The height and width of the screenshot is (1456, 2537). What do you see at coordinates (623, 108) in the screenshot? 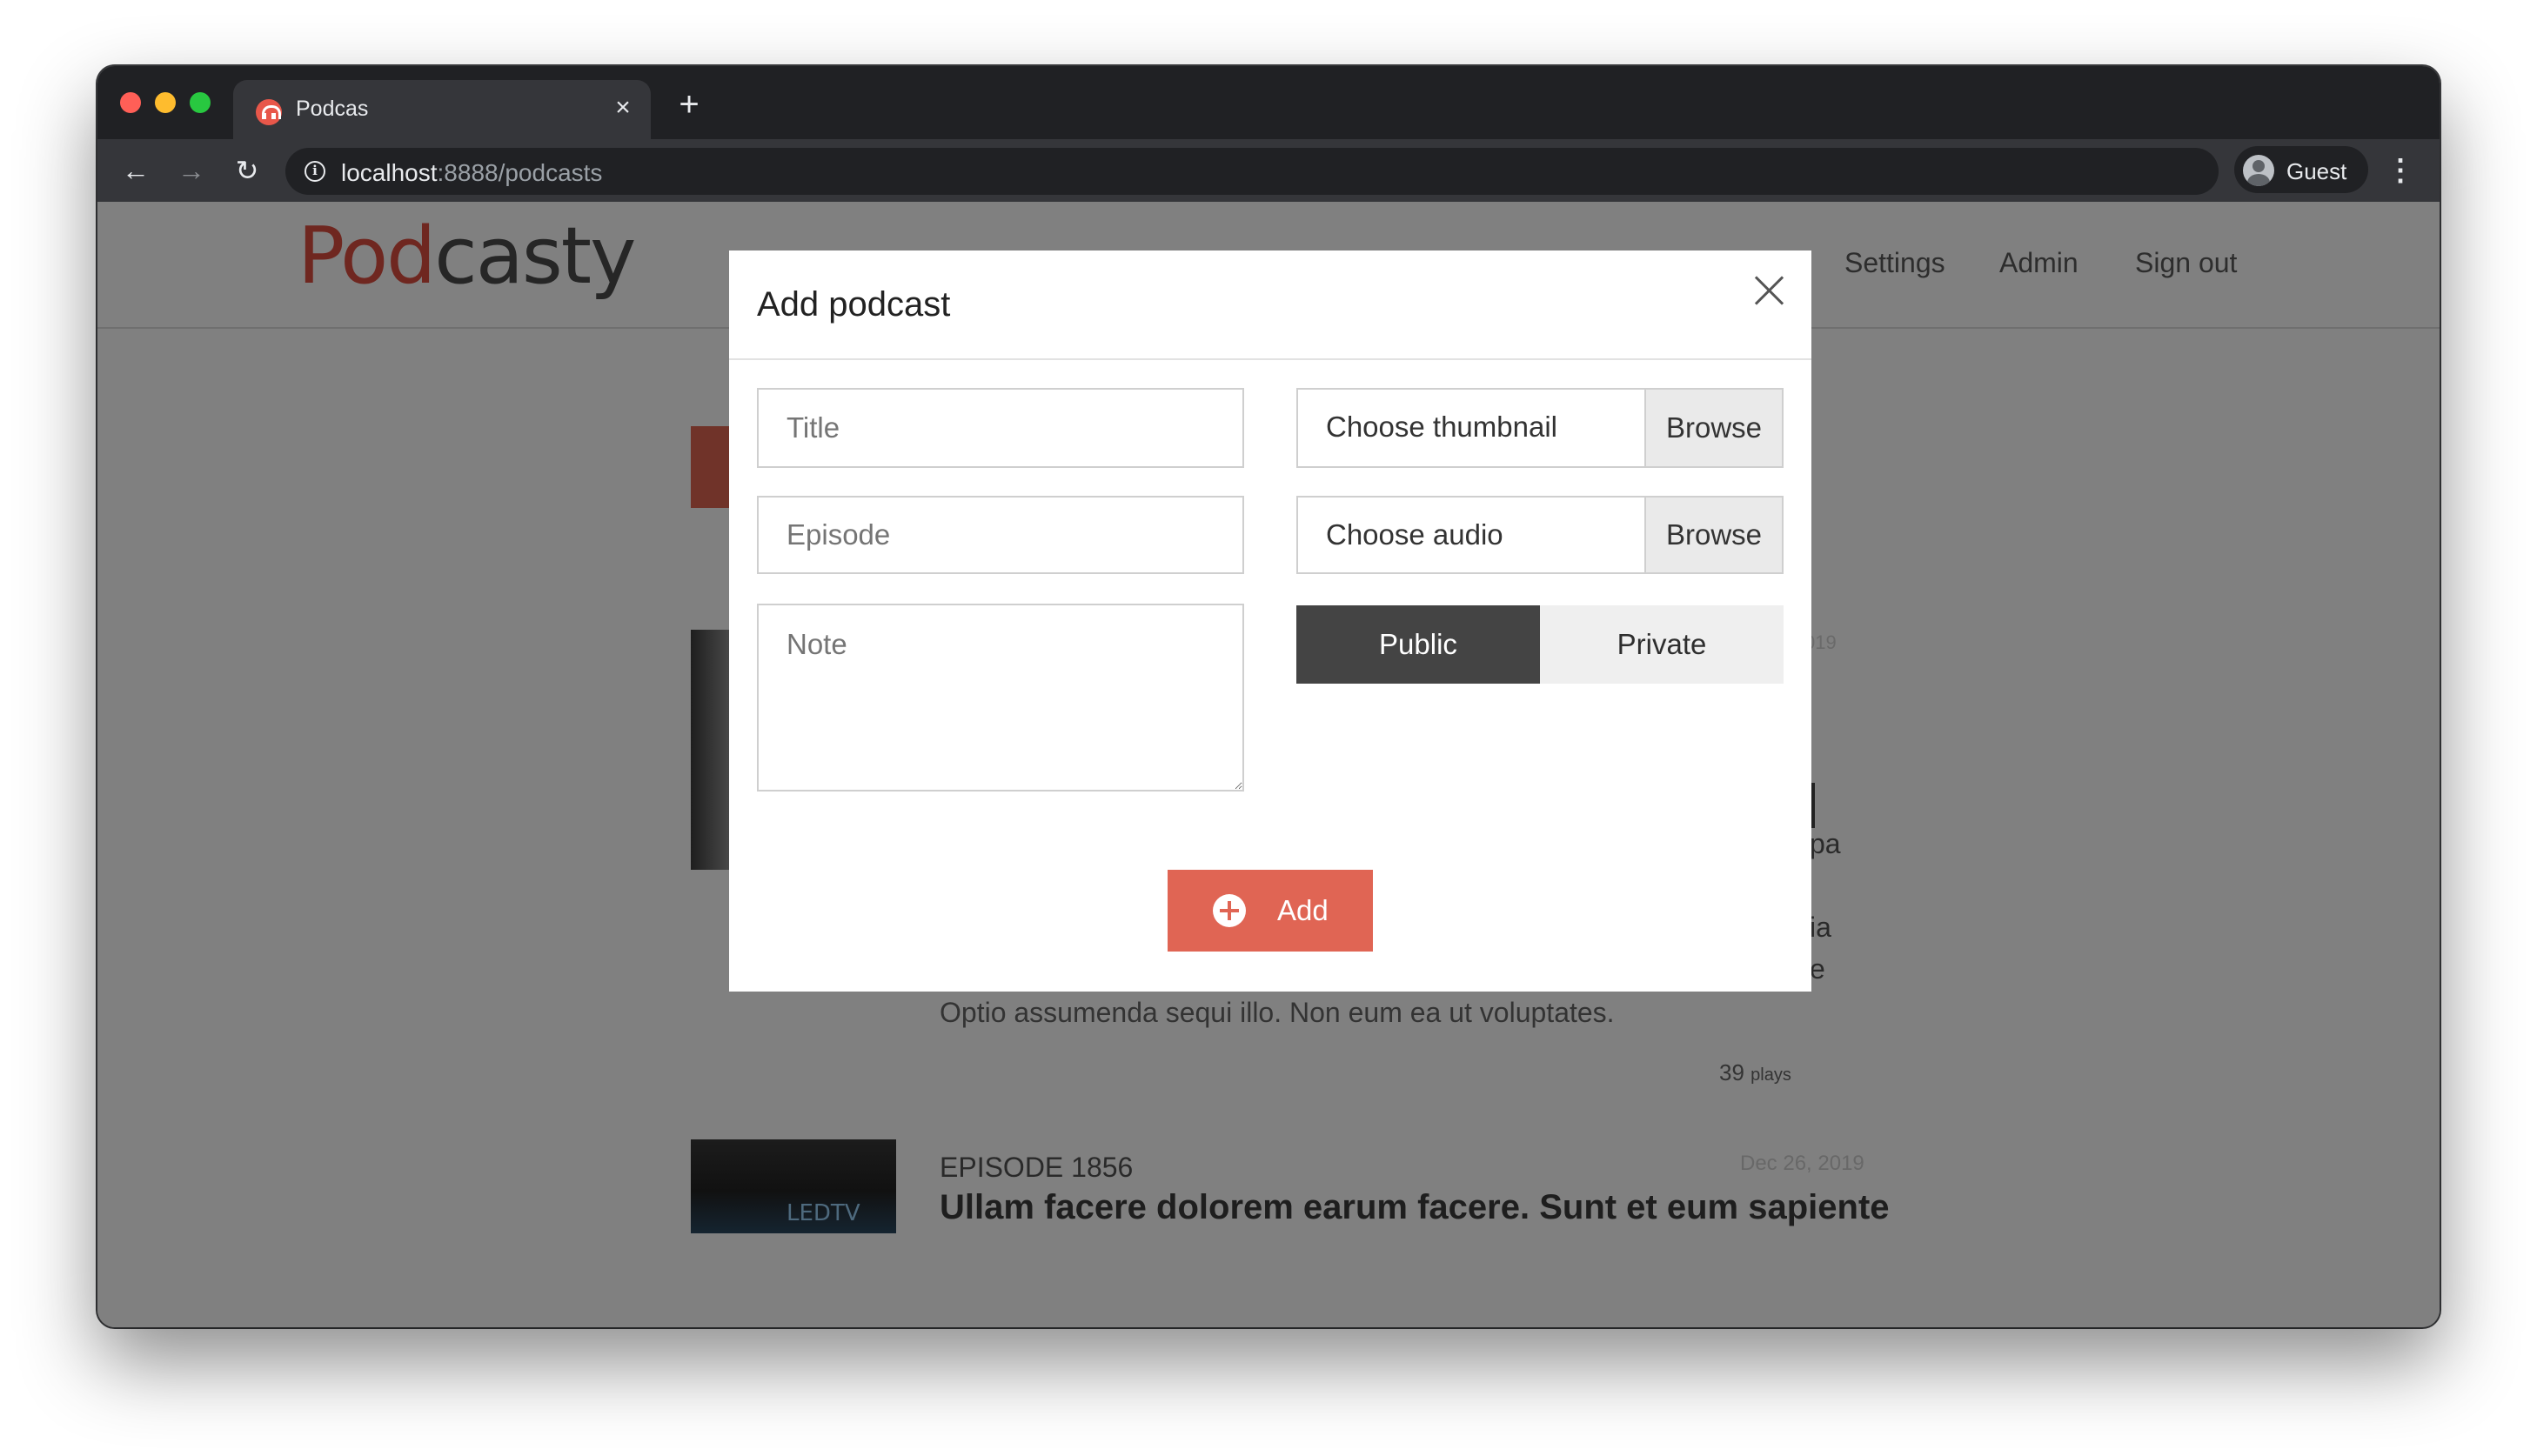
I see `tab-close-icon: ×` at bounding box center [623, 108].